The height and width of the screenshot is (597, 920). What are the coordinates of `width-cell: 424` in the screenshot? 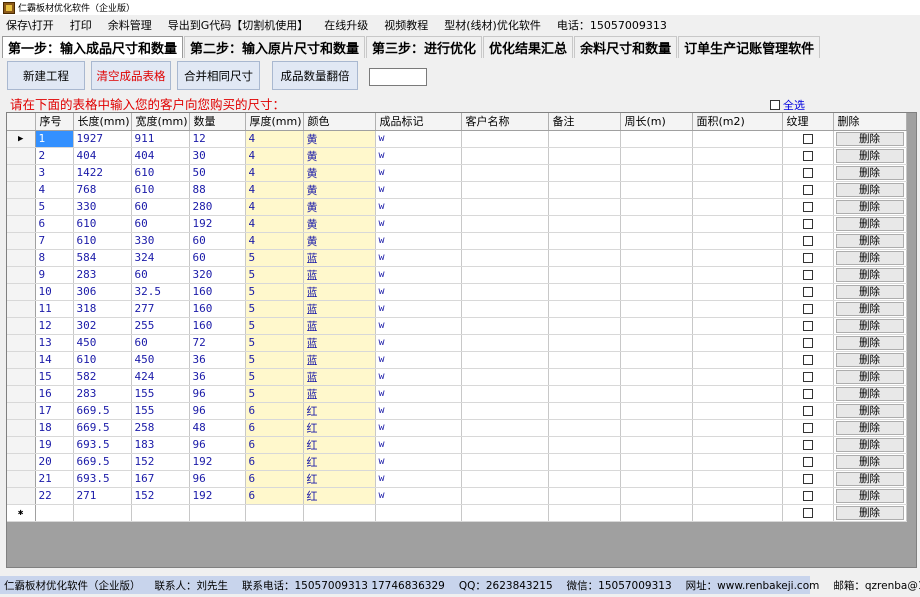 It's located at (160, 377).